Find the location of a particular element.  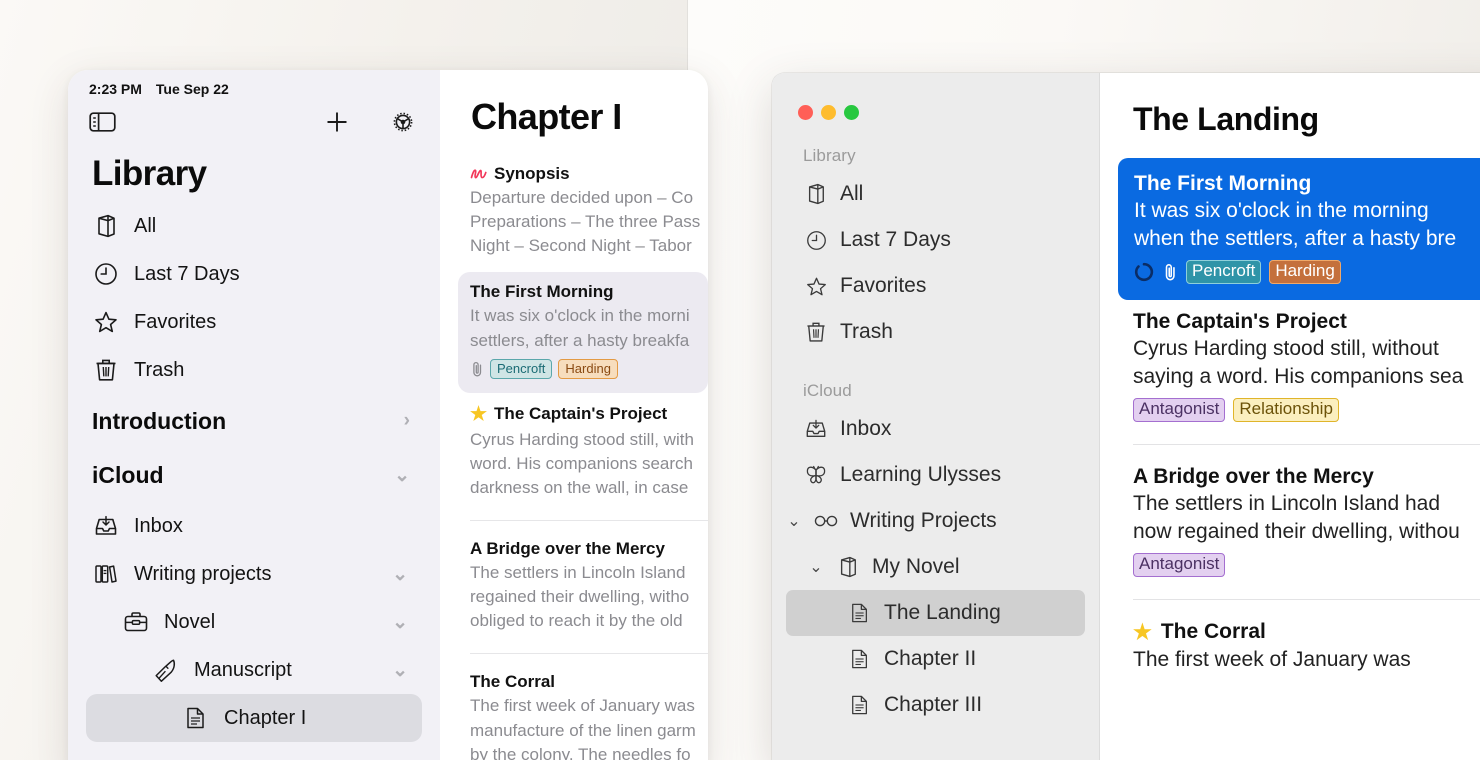

sidebar-item-label: Writing projects is located at coordinates (203, 573).